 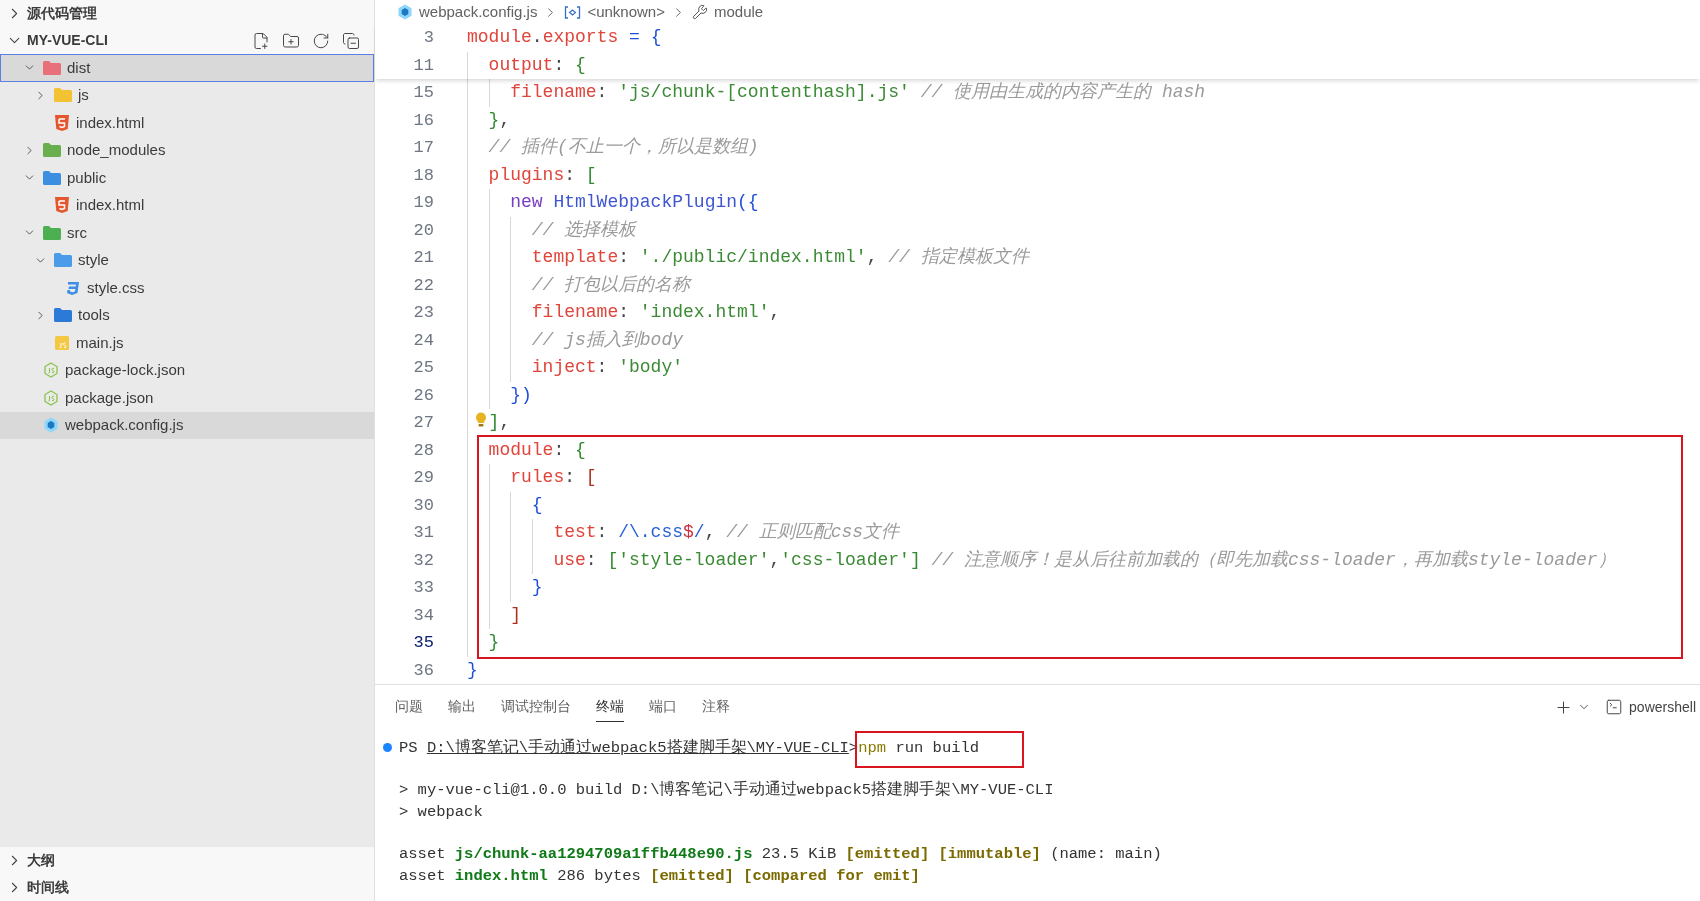 I want to click on line-number: 27, so click(x=423, y=423).